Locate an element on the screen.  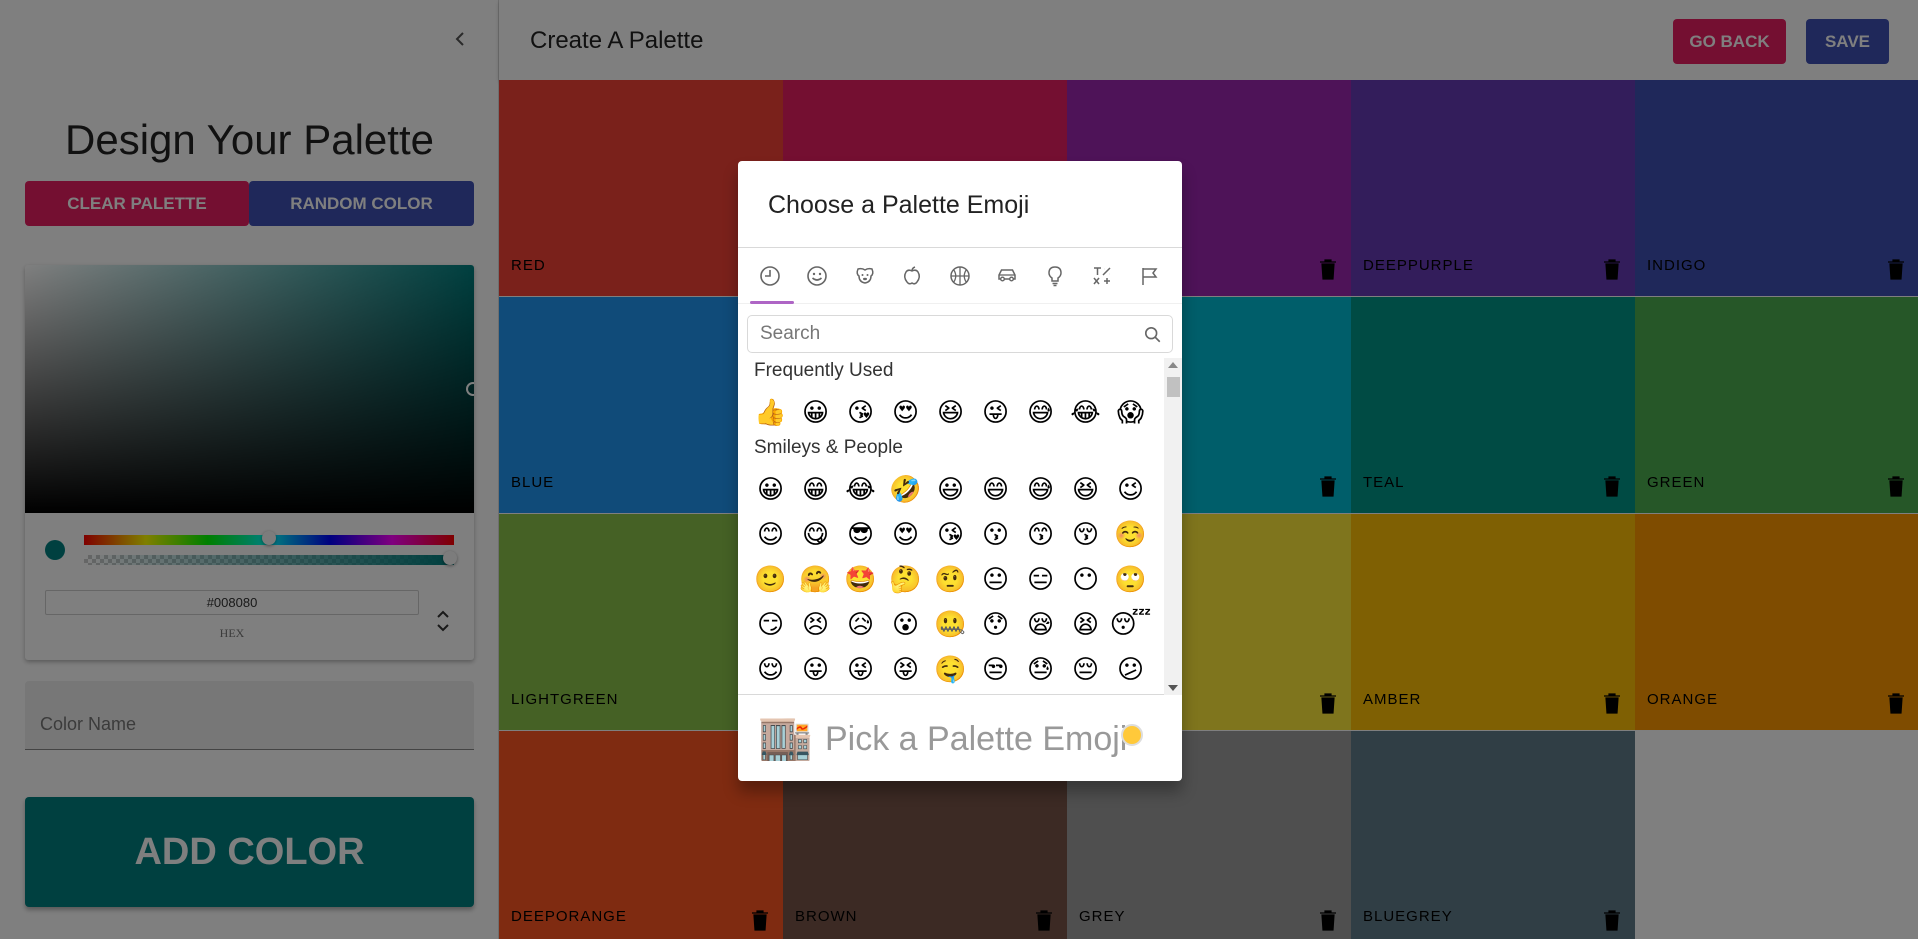
clock-icon is located at coordinates (769, 276).